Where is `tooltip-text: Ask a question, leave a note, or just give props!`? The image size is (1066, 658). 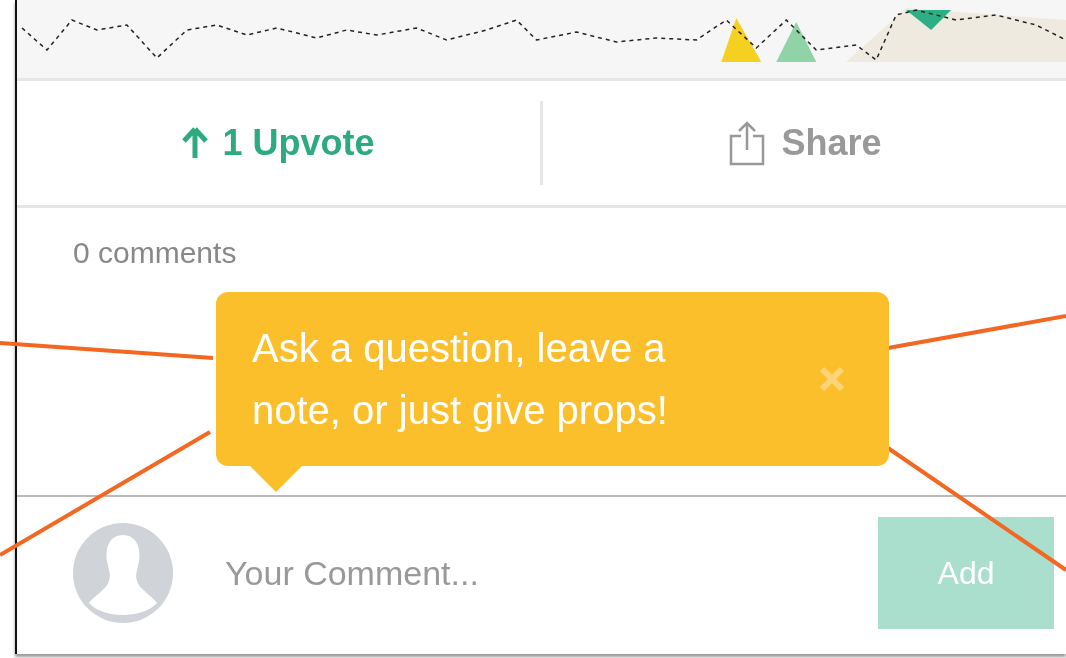
tooltip-text: Ask a question, leave a note, or just give props! is located at coordinates (460, 379).